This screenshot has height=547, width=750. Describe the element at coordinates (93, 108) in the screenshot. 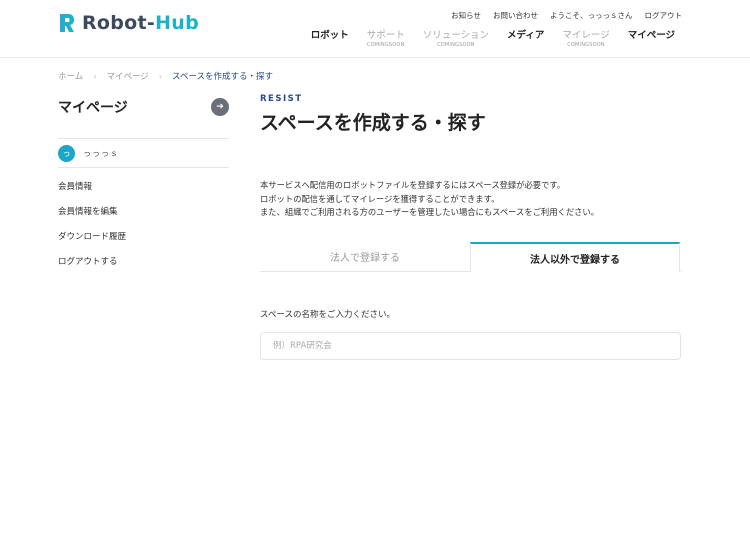

I see `sidebar-title: マイページ` at that location.